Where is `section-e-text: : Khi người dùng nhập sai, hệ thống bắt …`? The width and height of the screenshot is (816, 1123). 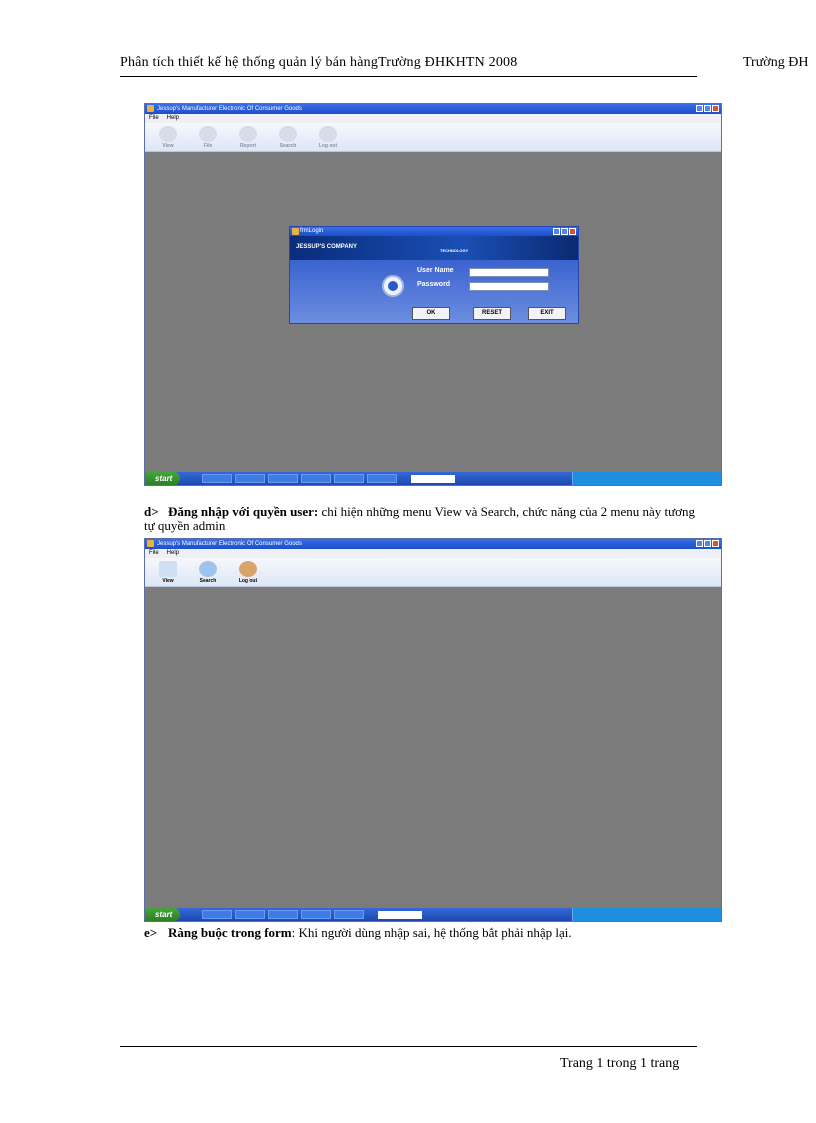 section-e-text: : Khi người dùng nhập sai, hệ thống bắt … is located at coordinates (431, 932).